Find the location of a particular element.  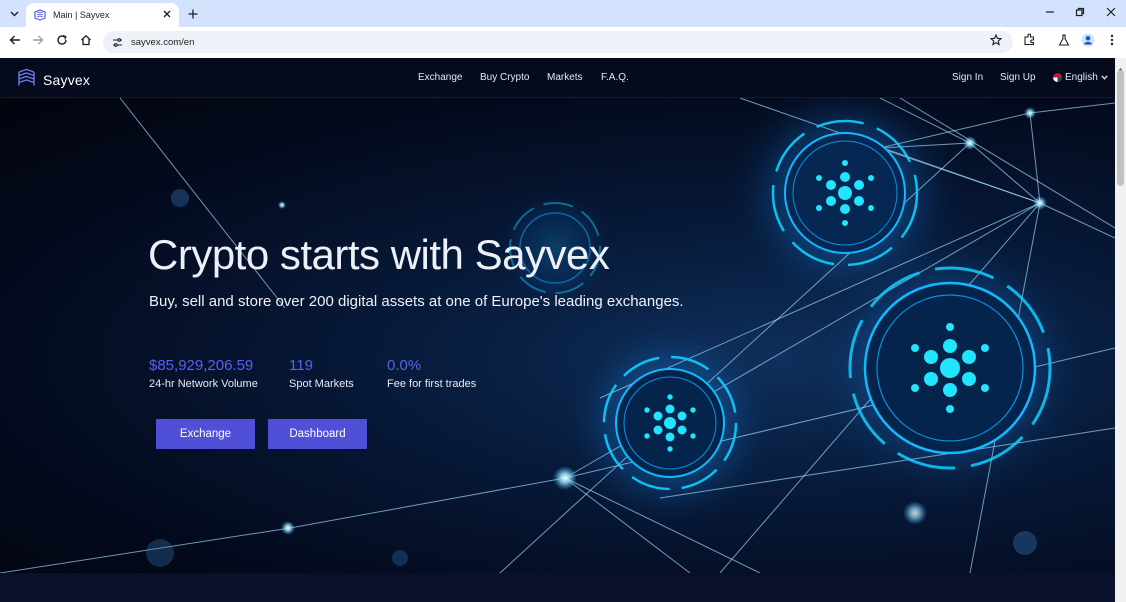

browser-tab-active: Main | Sayvex is located at coordinates (102, 15).